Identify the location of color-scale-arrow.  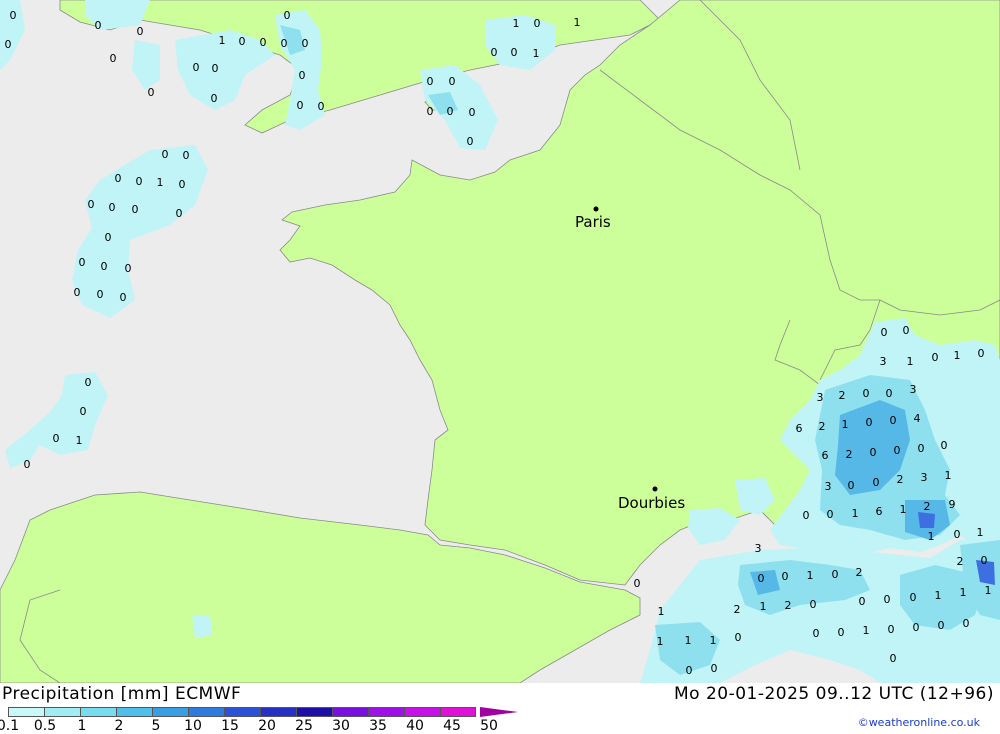
(499, 712).